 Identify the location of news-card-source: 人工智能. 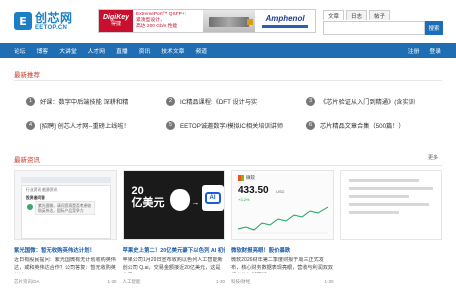
(132, 282).